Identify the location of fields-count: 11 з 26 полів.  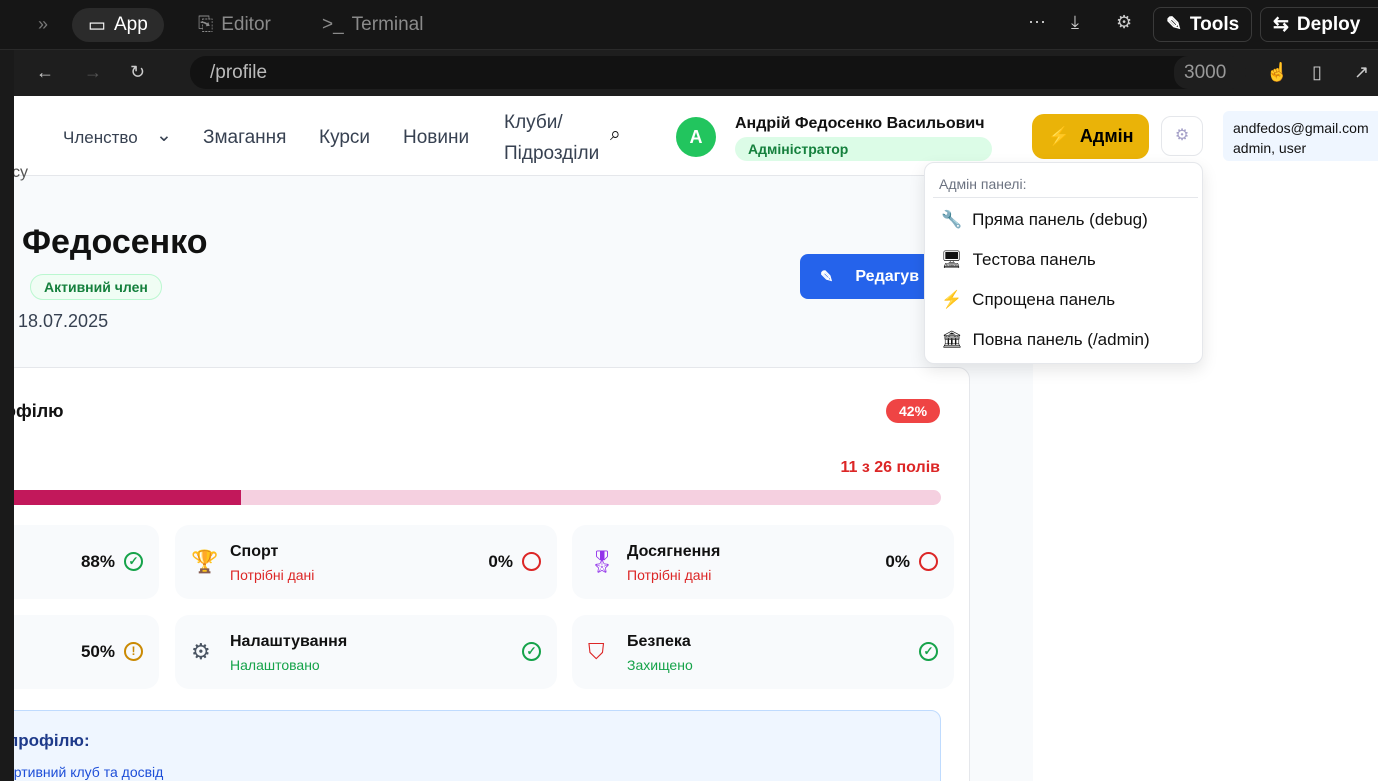
(890, 467).